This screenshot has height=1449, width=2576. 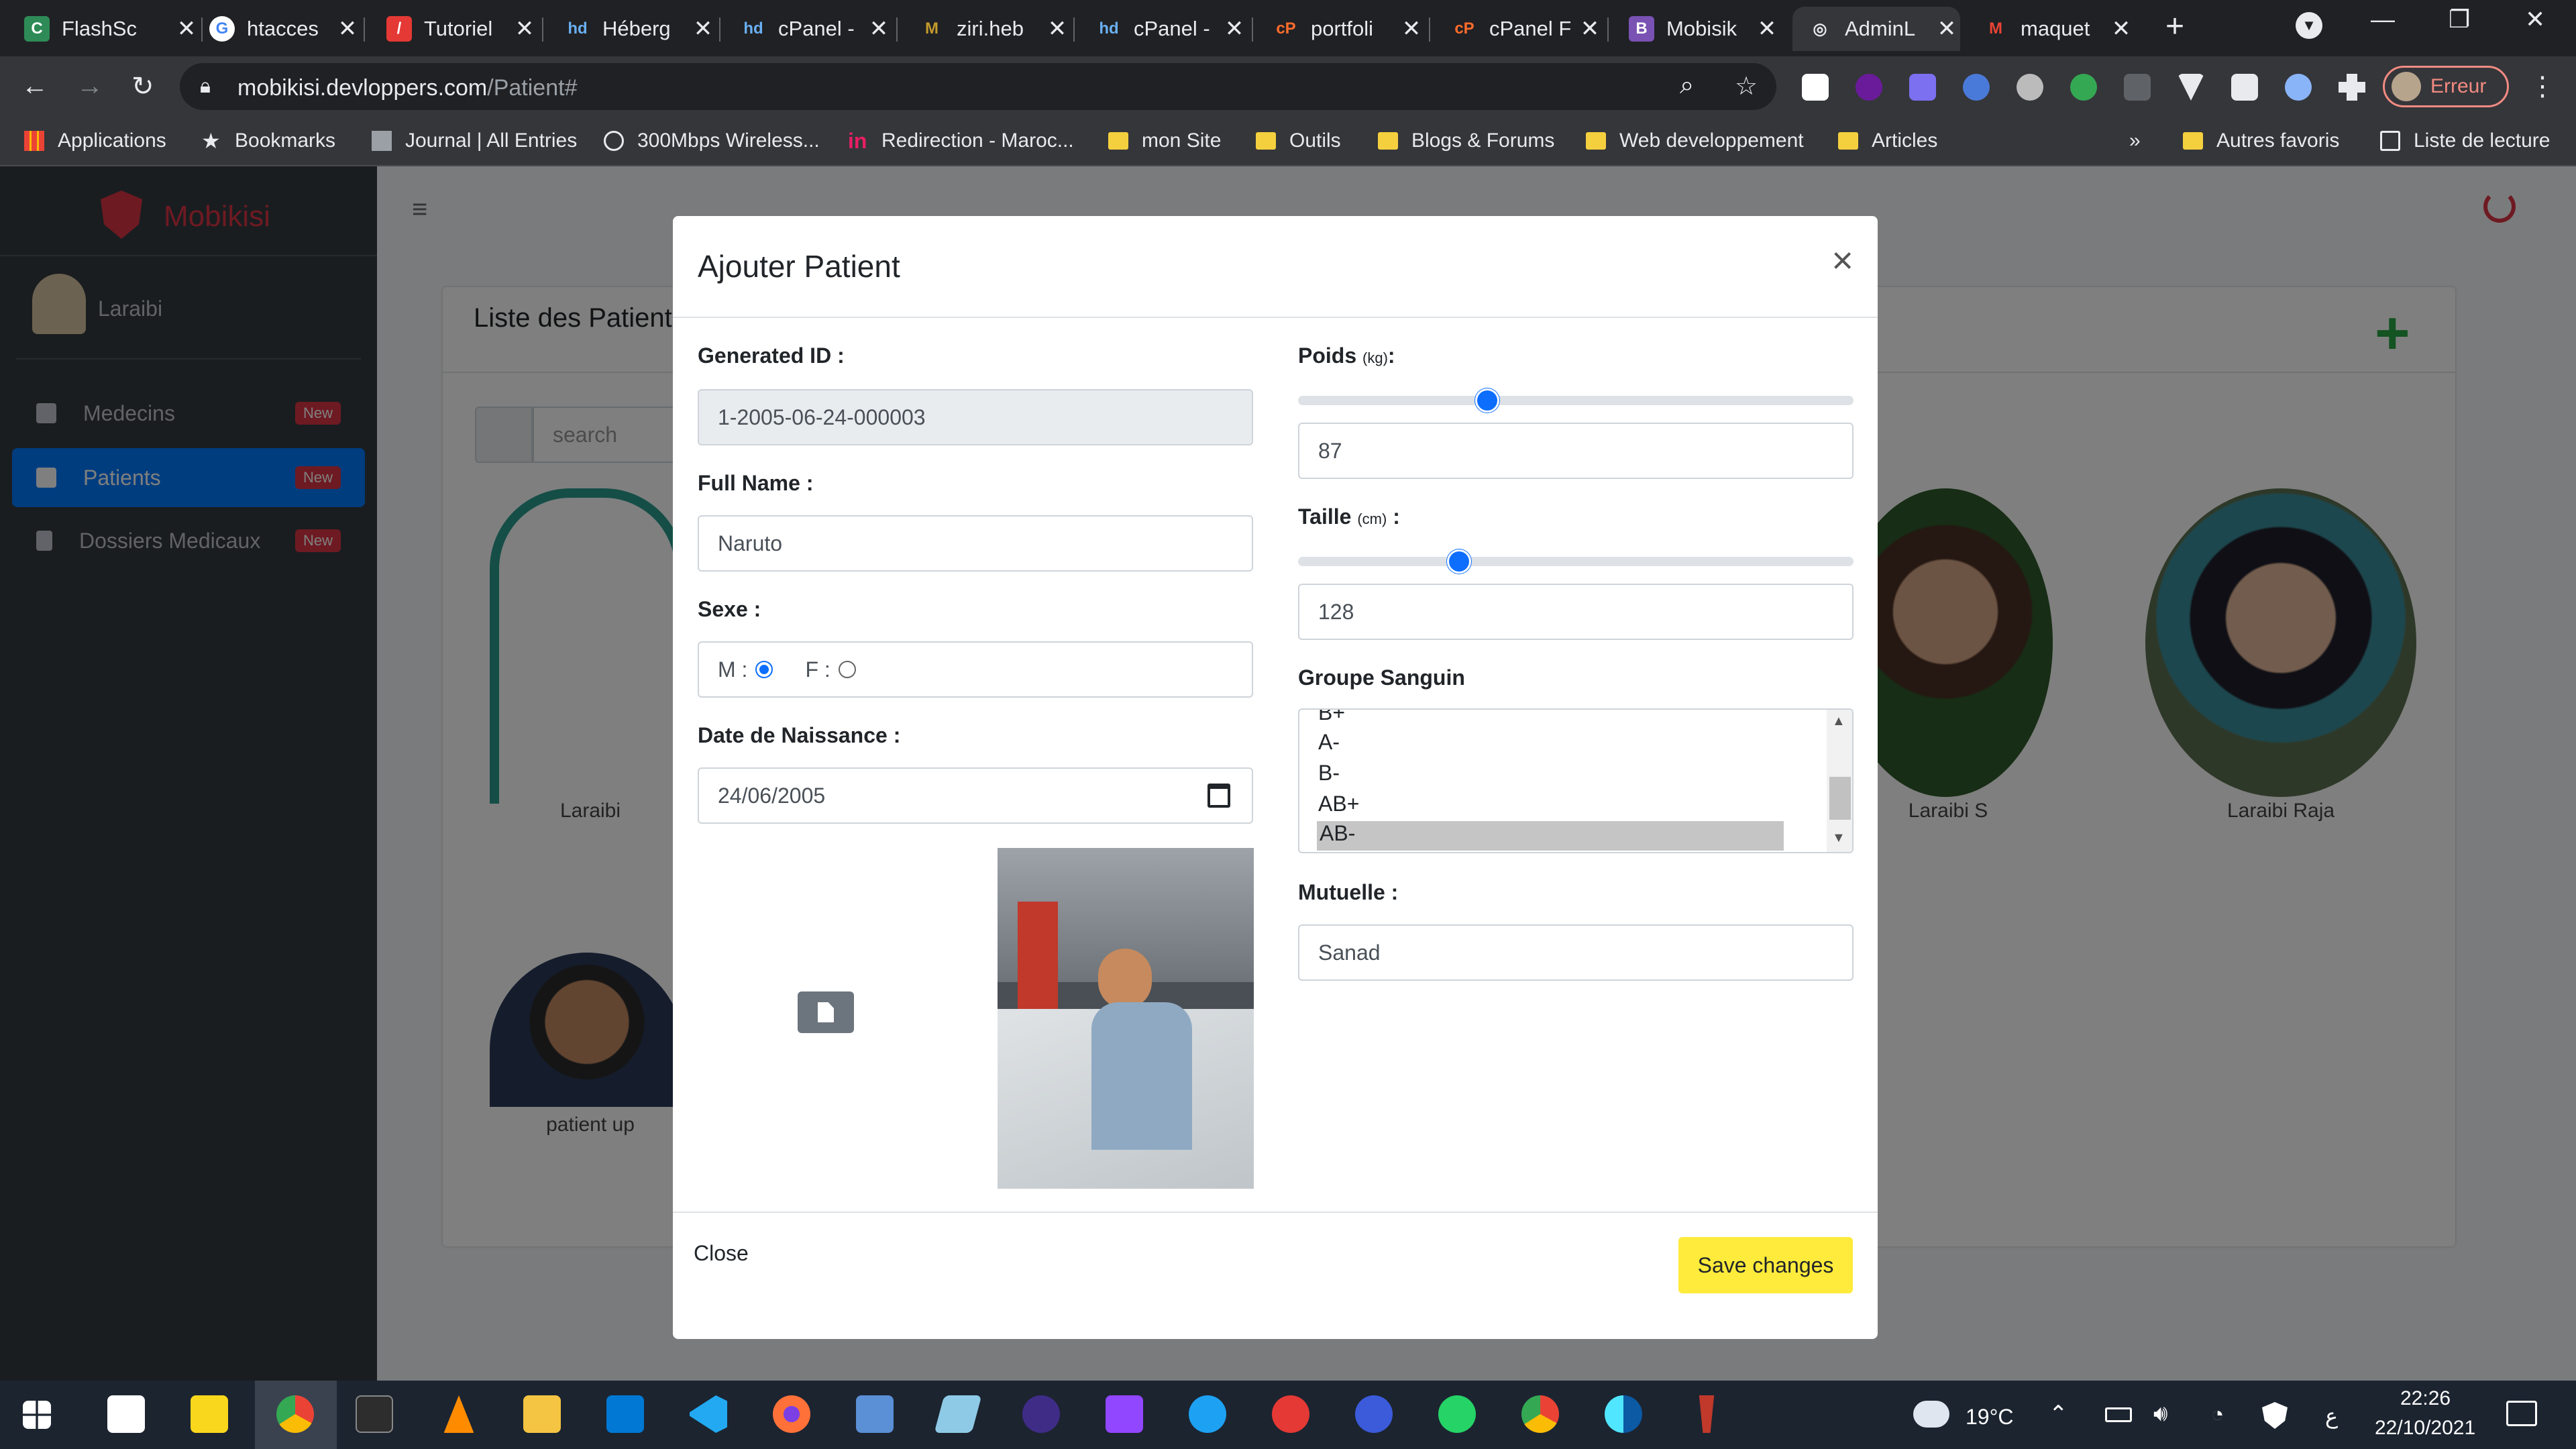 What do you see at coordinates (112, 29) in the screenshot?
I see `browser-tab: C FlashSc ✕` at bounding box center [112, 29].